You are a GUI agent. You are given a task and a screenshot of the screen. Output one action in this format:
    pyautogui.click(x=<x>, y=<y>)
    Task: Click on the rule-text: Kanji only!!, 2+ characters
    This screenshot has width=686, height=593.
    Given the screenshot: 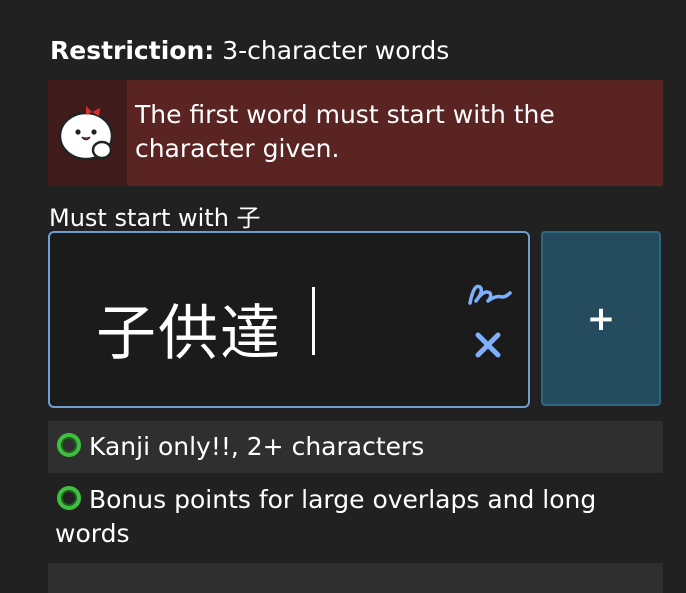 What is the action you would take?
    pyautogui.click(x=257, y=446)
    